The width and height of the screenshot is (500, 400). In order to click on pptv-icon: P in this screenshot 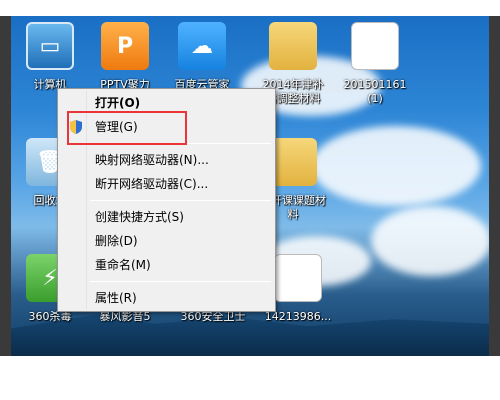, I will do `click(125, 46)`.